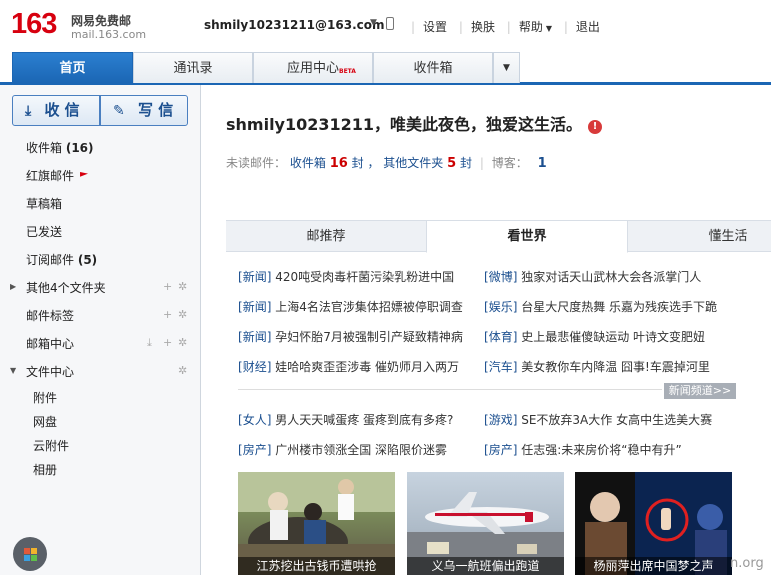  What do you see at coordinates (294, 25) in the screenshot?
I see `account-email: shmily10231211@163.com` at bounding box center [294, 25].